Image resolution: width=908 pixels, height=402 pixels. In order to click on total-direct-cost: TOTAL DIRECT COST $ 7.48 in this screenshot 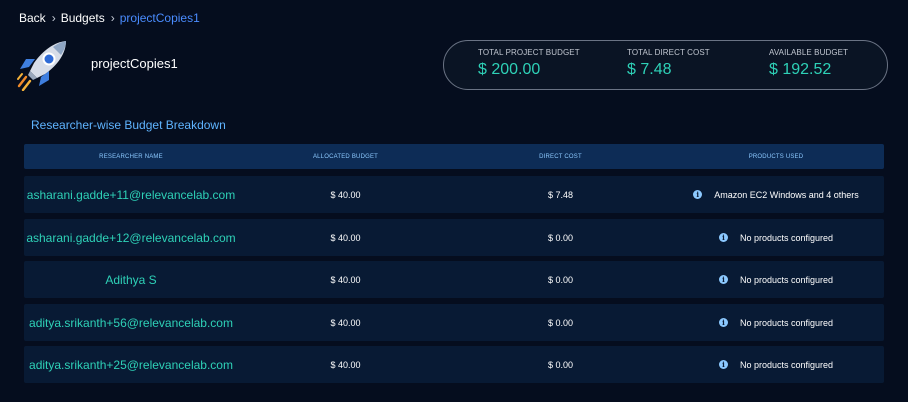, I will do `click(668, 63)`.